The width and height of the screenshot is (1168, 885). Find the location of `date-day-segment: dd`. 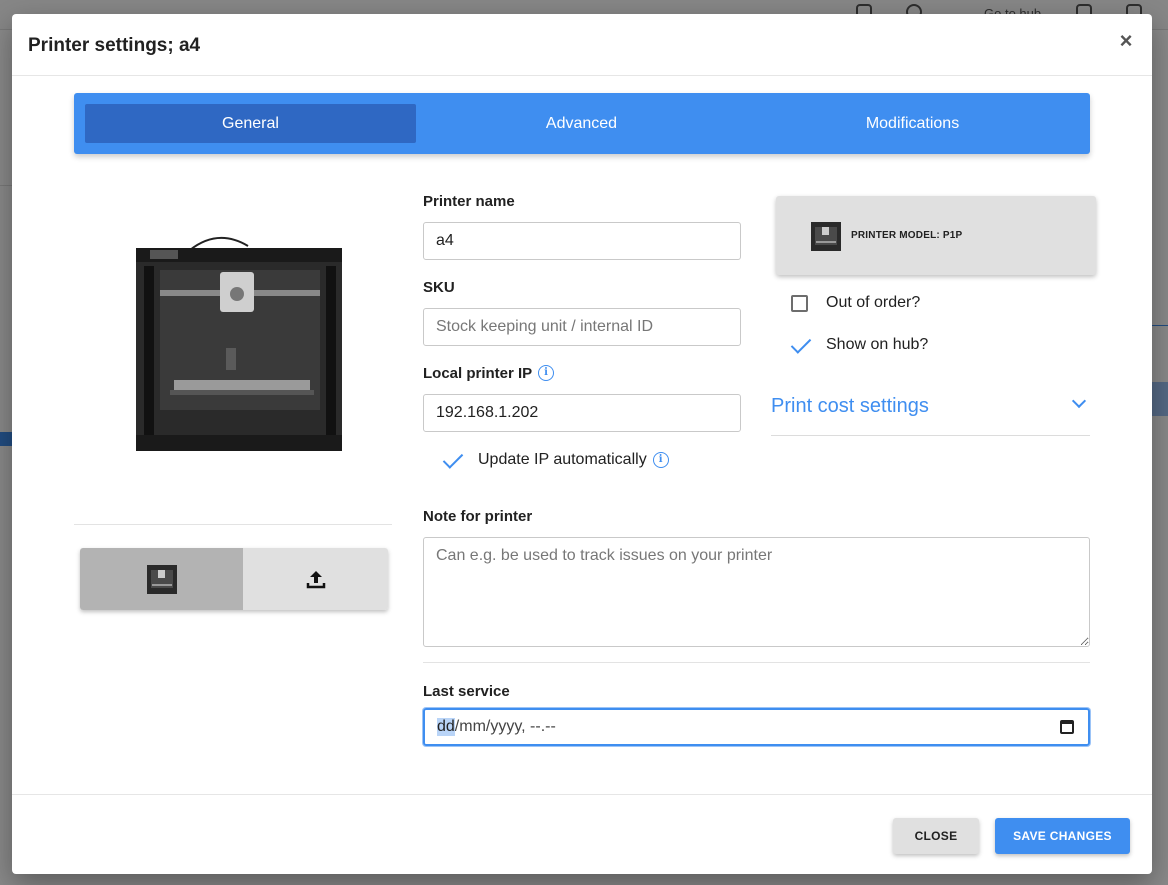

date-day-segment: dd is located at coordinates (446, 727).